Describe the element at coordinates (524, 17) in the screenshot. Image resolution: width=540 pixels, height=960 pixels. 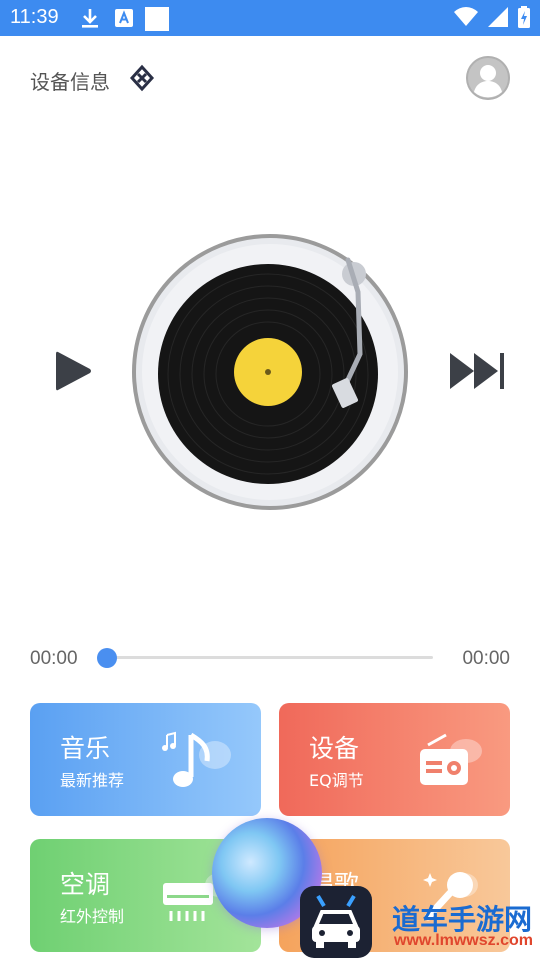
I see `battery-icon` at that location.